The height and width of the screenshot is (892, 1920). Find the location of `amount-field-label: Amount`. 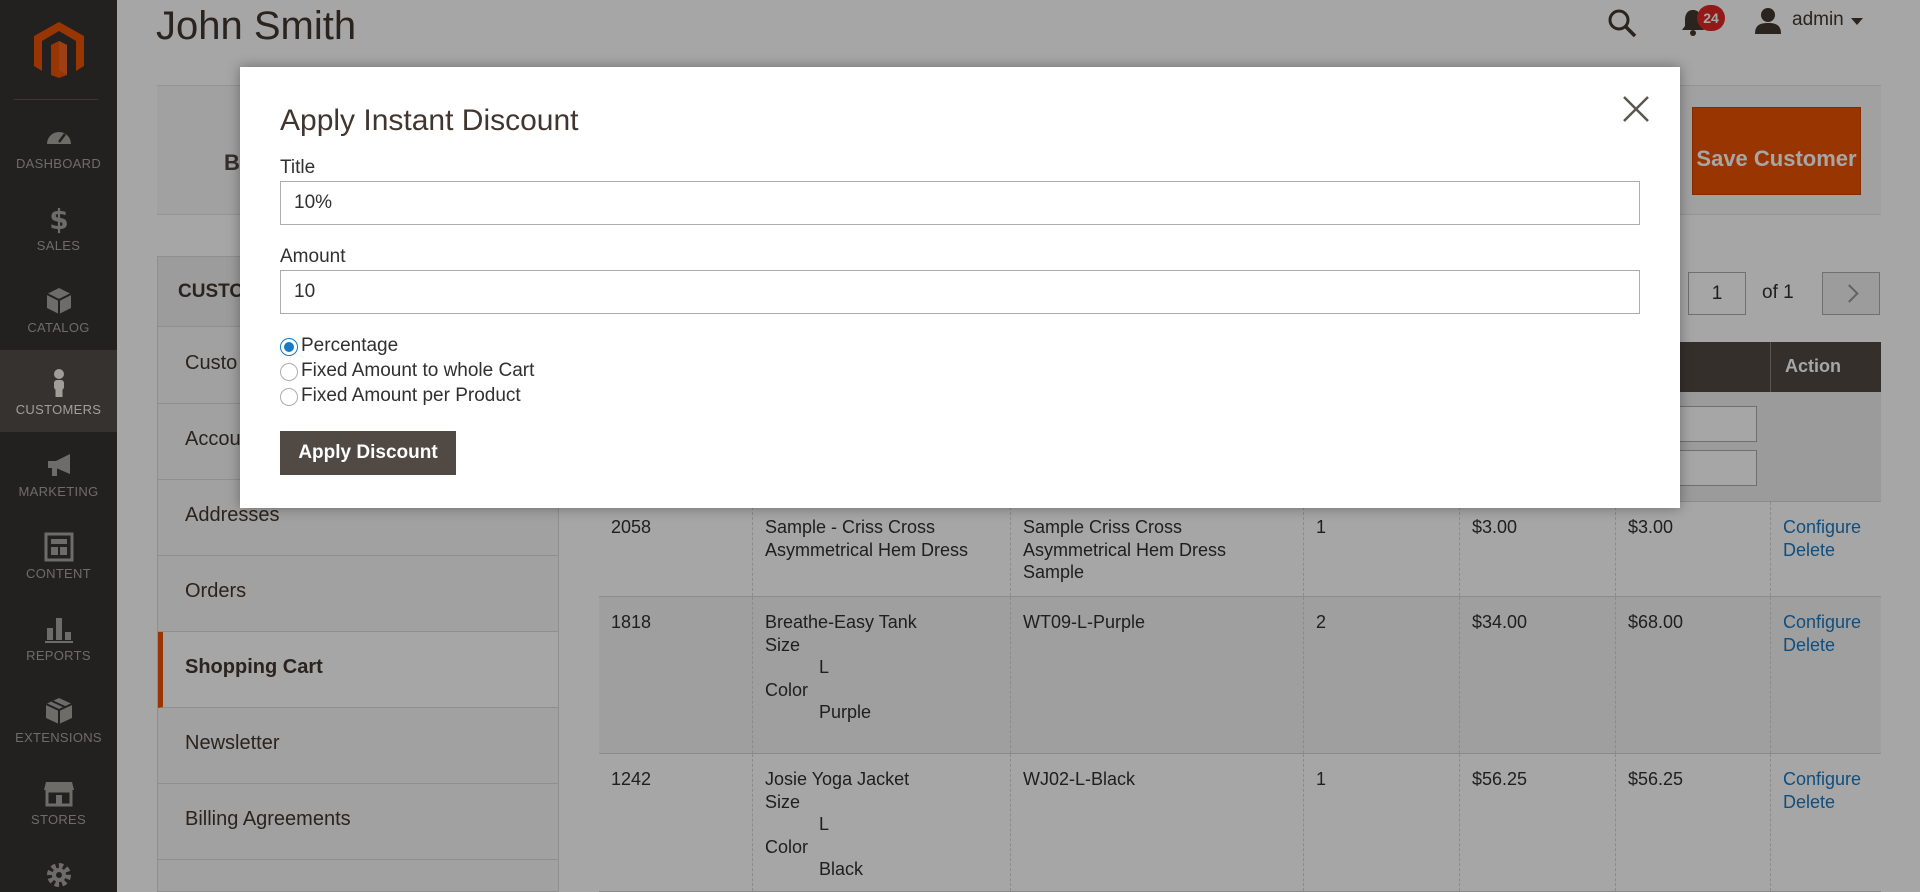

amount-field-label: Amount is located at coordinates (313, 256).